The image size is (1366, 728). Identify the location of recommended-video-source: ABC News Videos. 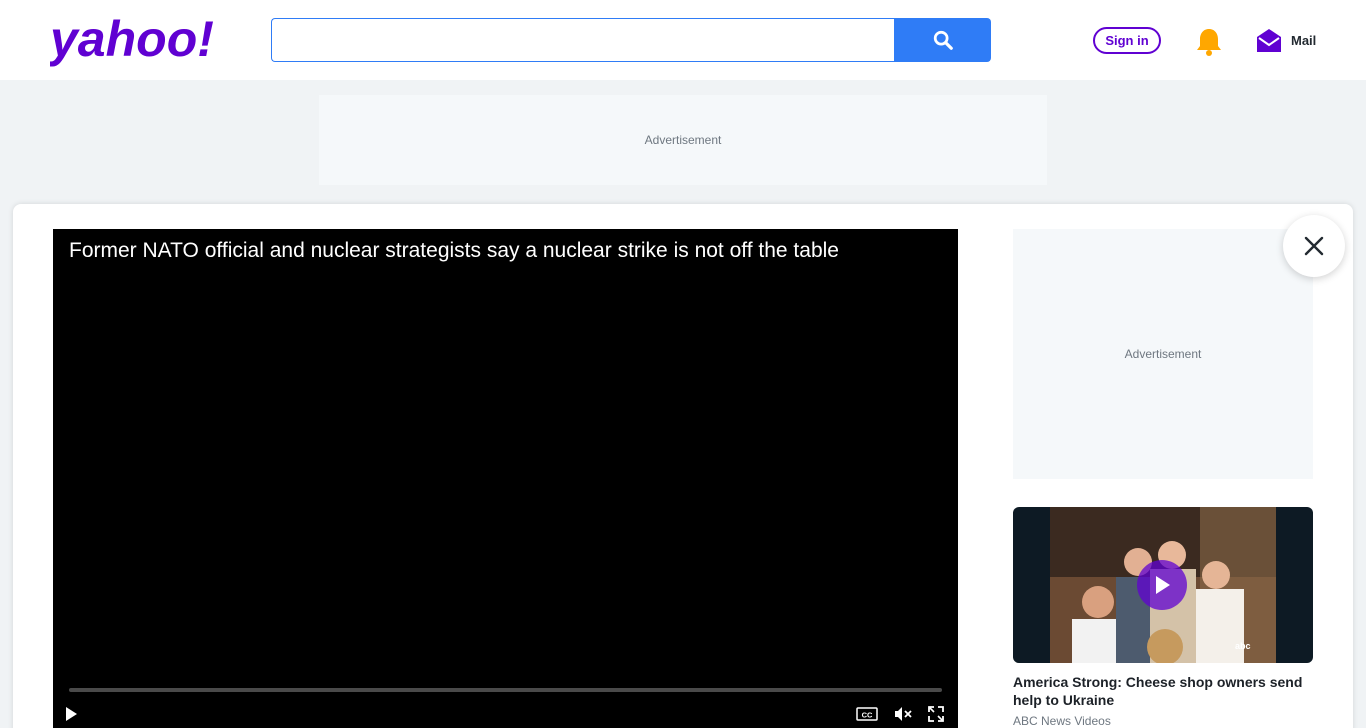
(1062, 721).